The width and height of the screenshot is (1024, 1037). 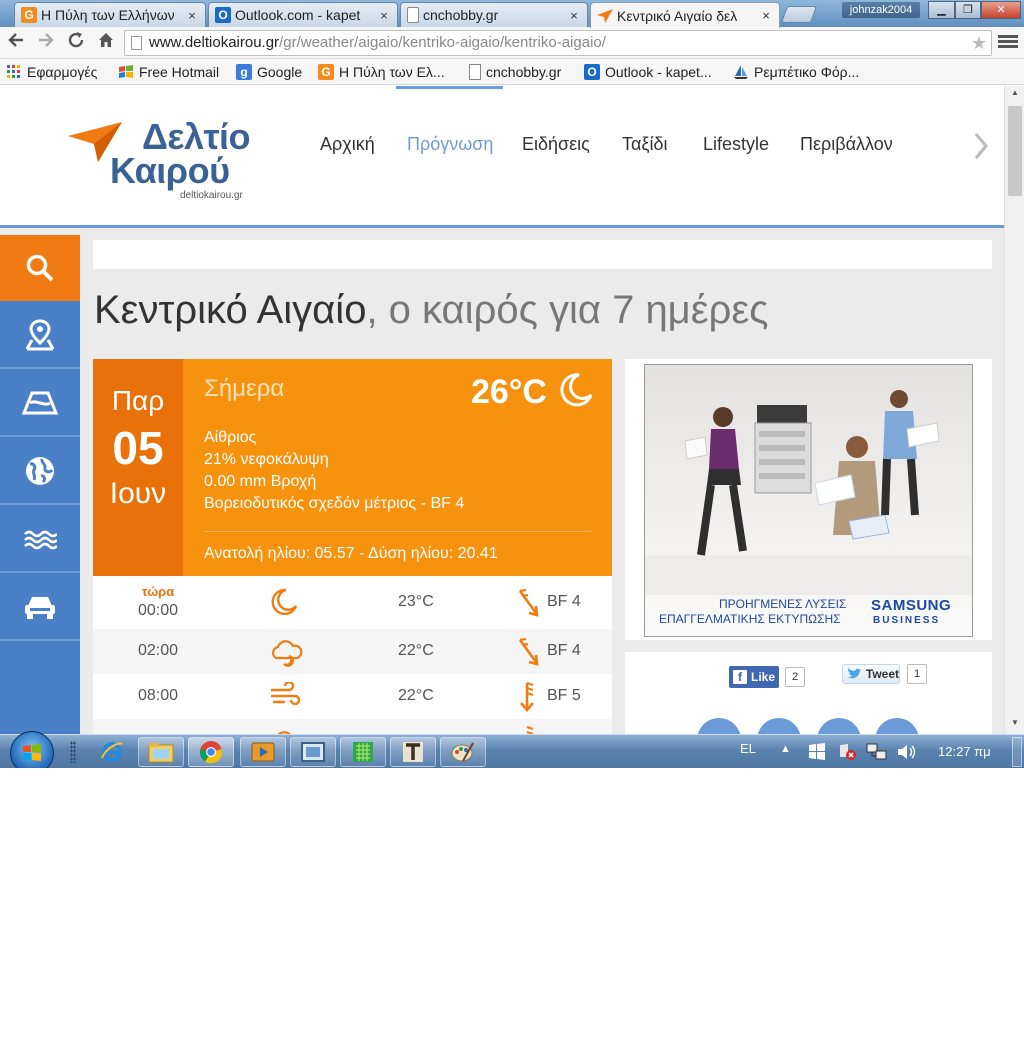 What do you see at coordinates (494, 14) in the screenshot?
I see `tab-cnchobby: cnchobby.gr ×` at bounding box center [494, 14].